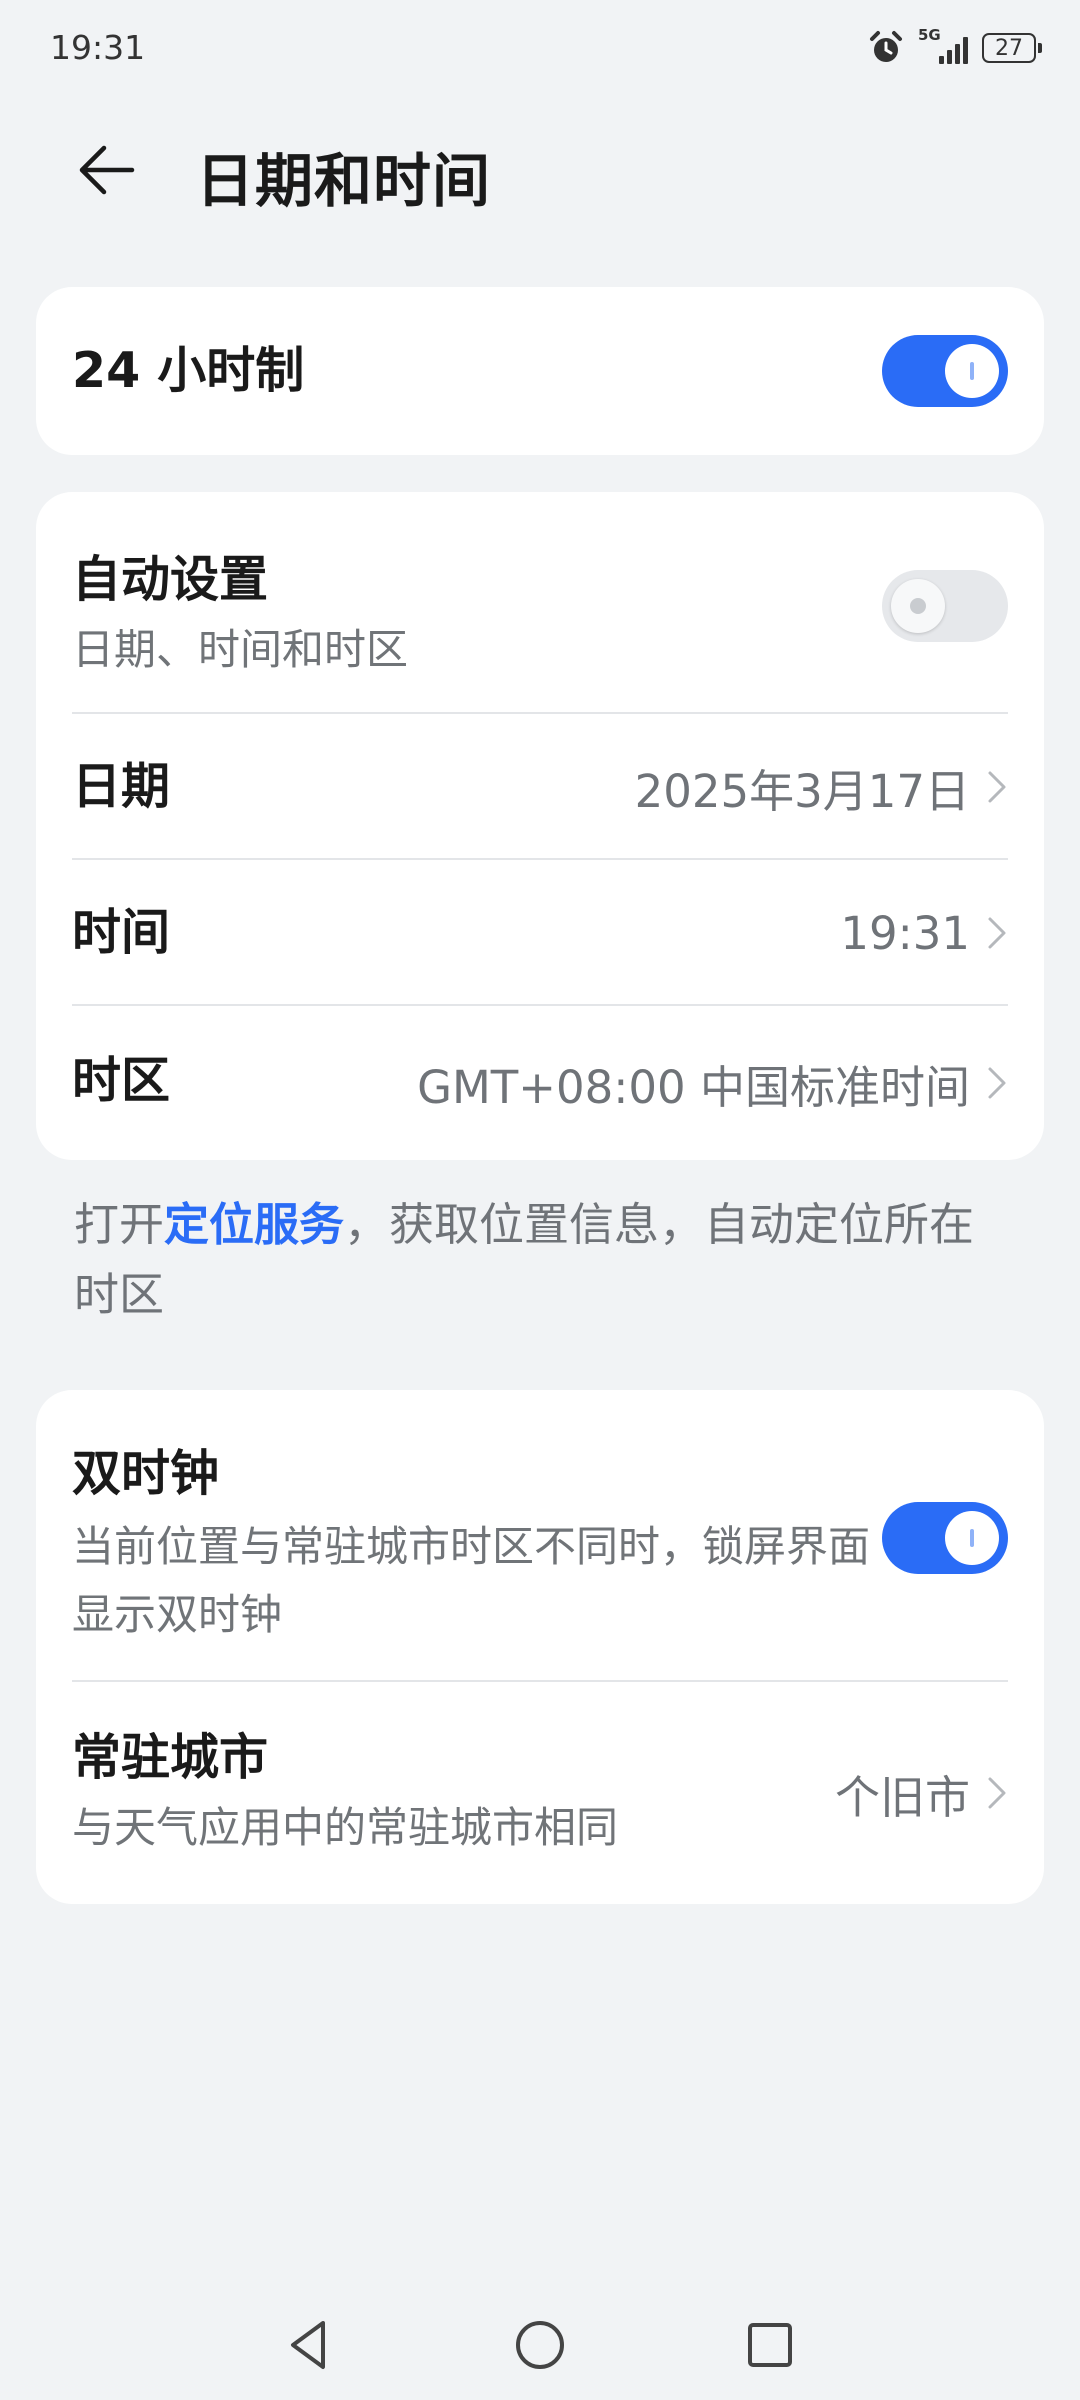 This screenshot has width=1080, height=2400. I want to click on navigation-bar, so click(540, 2345).